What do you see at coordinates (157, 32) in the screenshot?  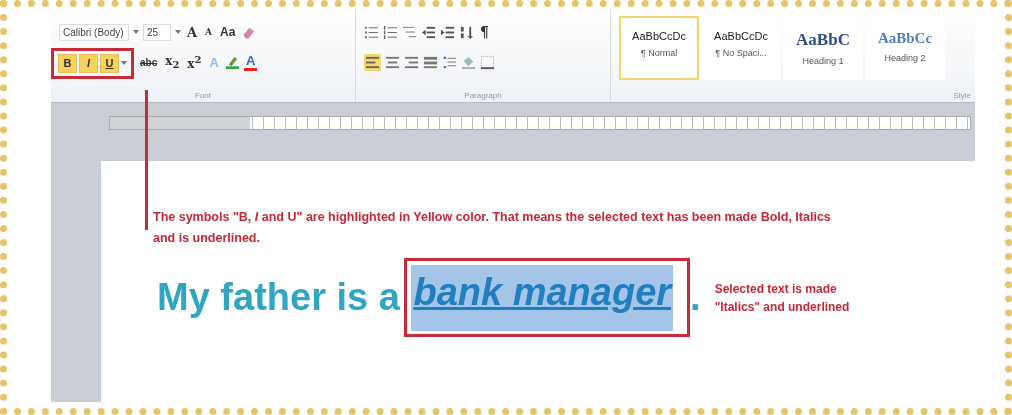 I see `font-size-box: 25` at bounding box center [157, 32].